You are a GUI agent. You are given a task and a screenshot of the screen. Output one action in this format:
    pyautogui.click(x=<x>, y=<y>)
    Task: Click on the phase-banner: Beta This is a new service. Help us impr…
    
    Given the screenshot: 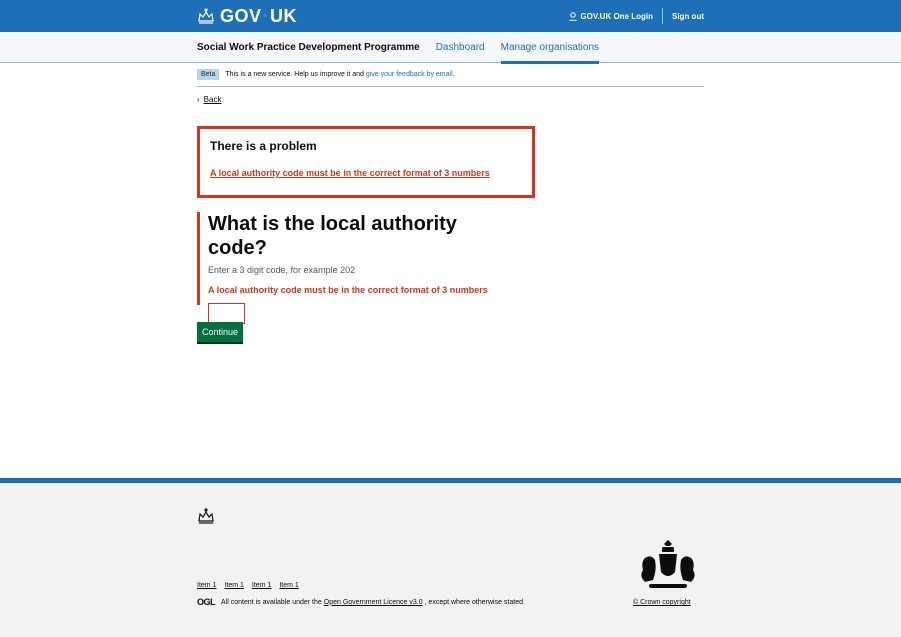 What is the action you would take?
    pyautogui.click(x=450, y=75)
    